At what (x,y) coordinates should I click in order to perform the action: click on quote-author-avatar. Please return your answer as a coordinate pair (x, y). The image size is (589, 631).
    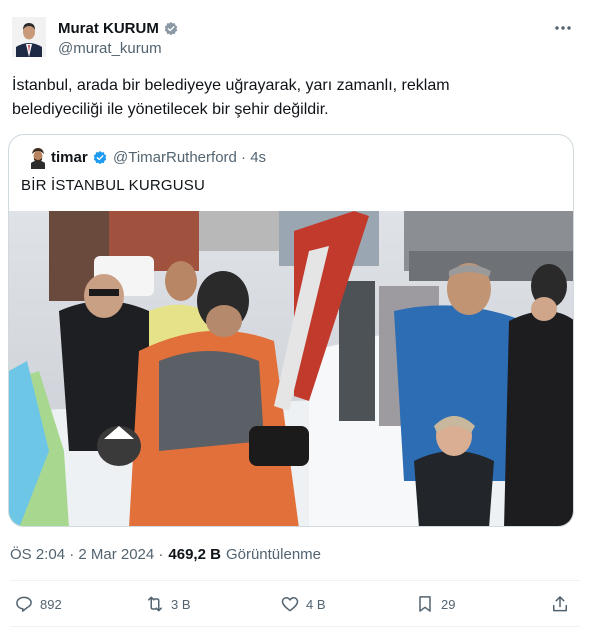
    Looking at the image, I should click on (38, 158).